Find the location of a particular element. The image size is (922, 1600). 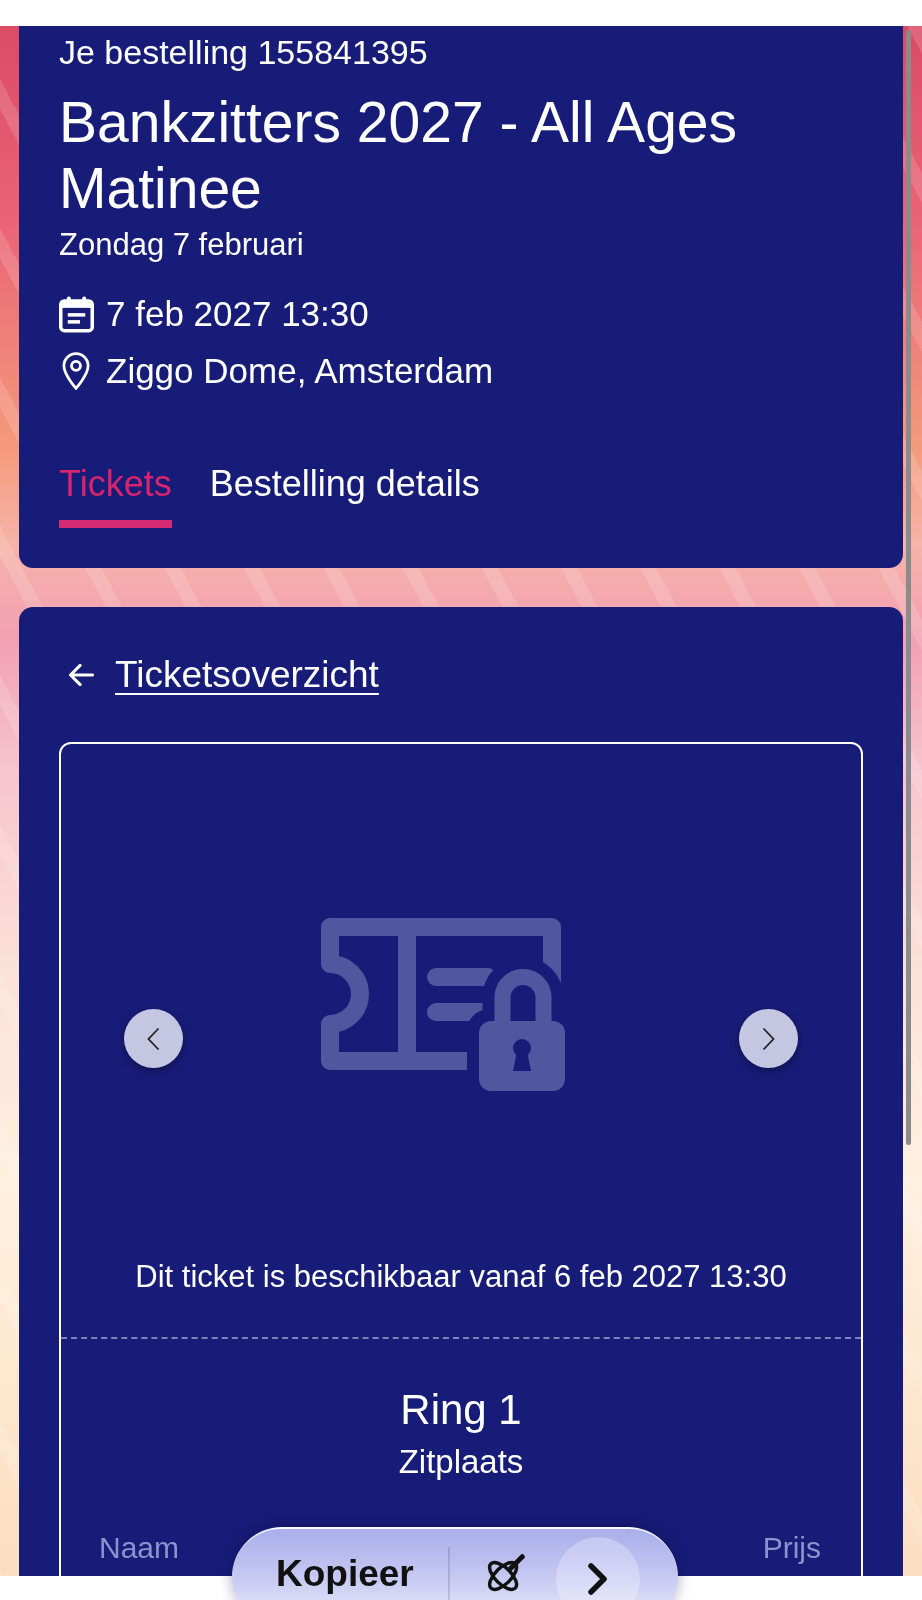

previous-button is located at coordinates (153, 1038).